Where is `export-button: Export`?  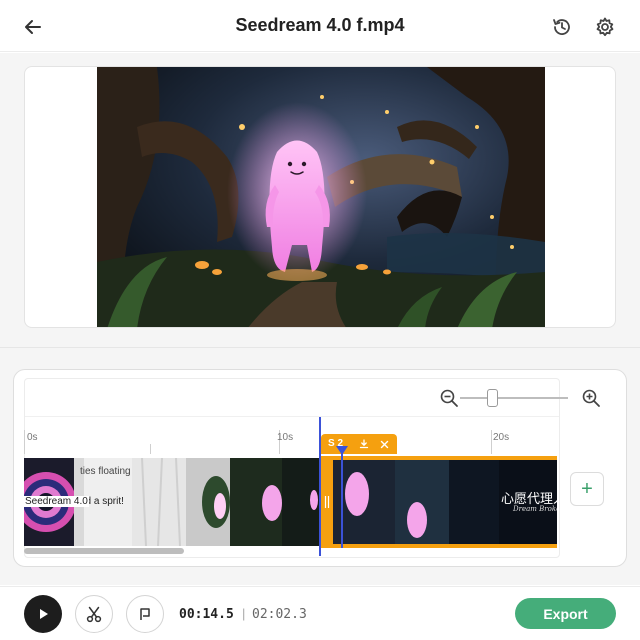 export-button: Export is located at coordinates (565, 613).